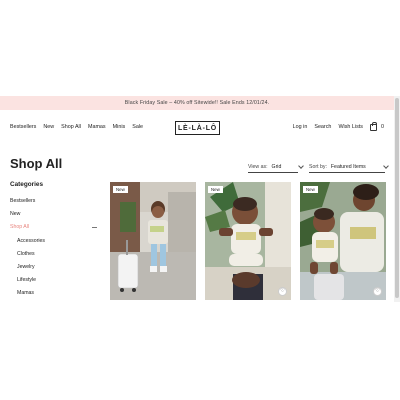 The image size is (400, 400). I want to click on subcategory-lifestyle: Lifestyle, so click(26, 280).